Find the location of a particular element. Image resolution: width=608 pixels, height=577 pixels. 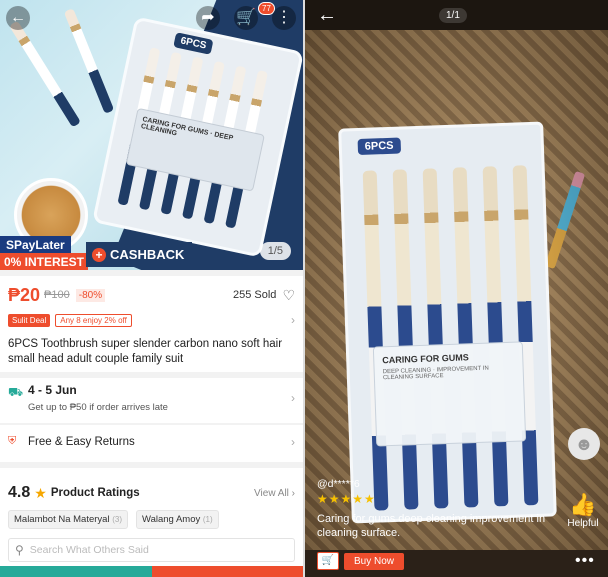

share-icon: ➦ is located at coordinates (208, 18).